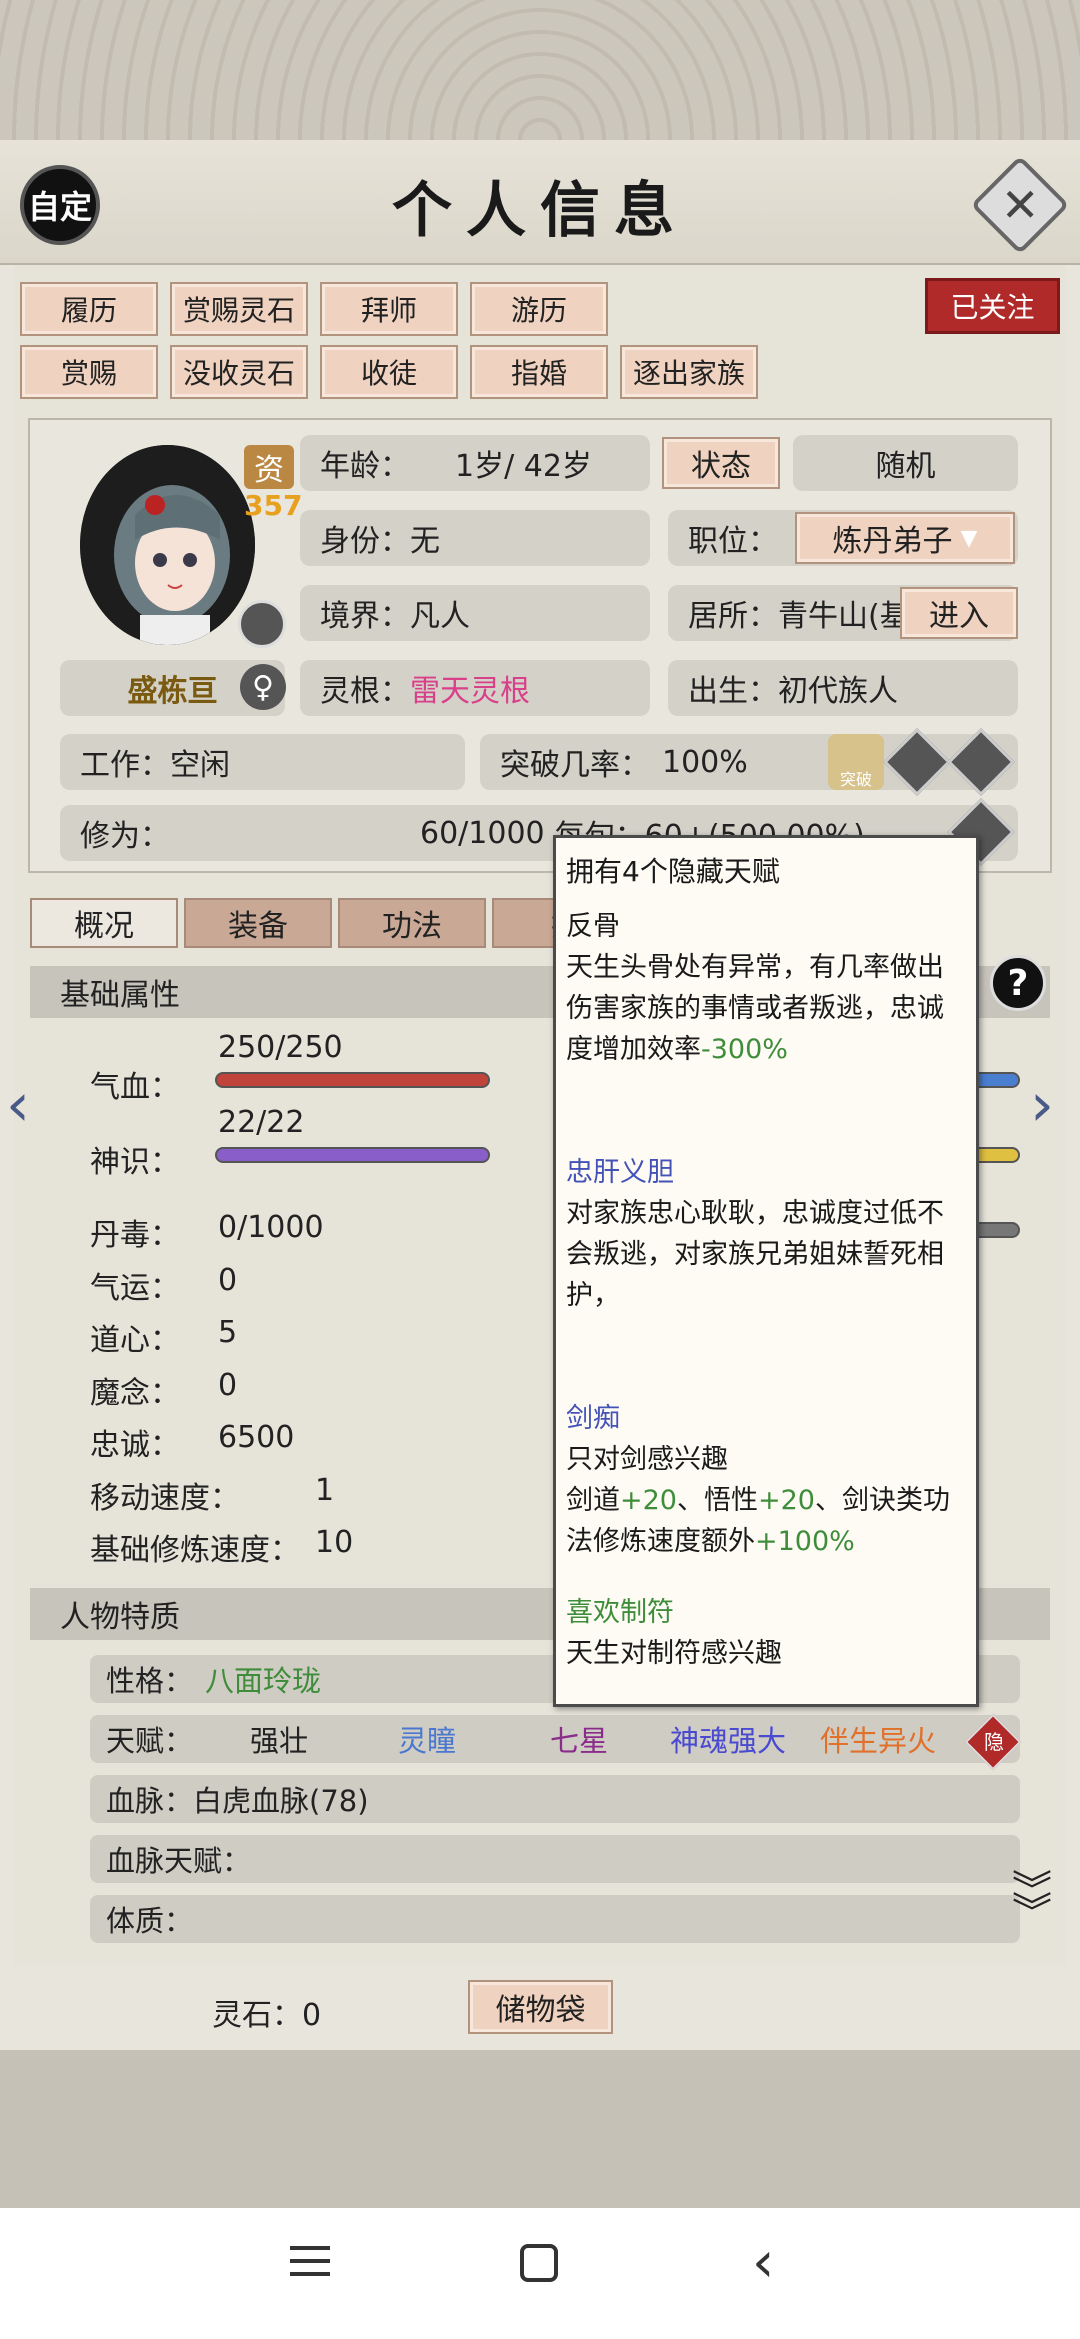 This screenshot has height=2339, width=1080. What do you see at coordinates (365, 466) in the screenshot?
I see `age-label: 年龄：` at bounding box center [365, 466].